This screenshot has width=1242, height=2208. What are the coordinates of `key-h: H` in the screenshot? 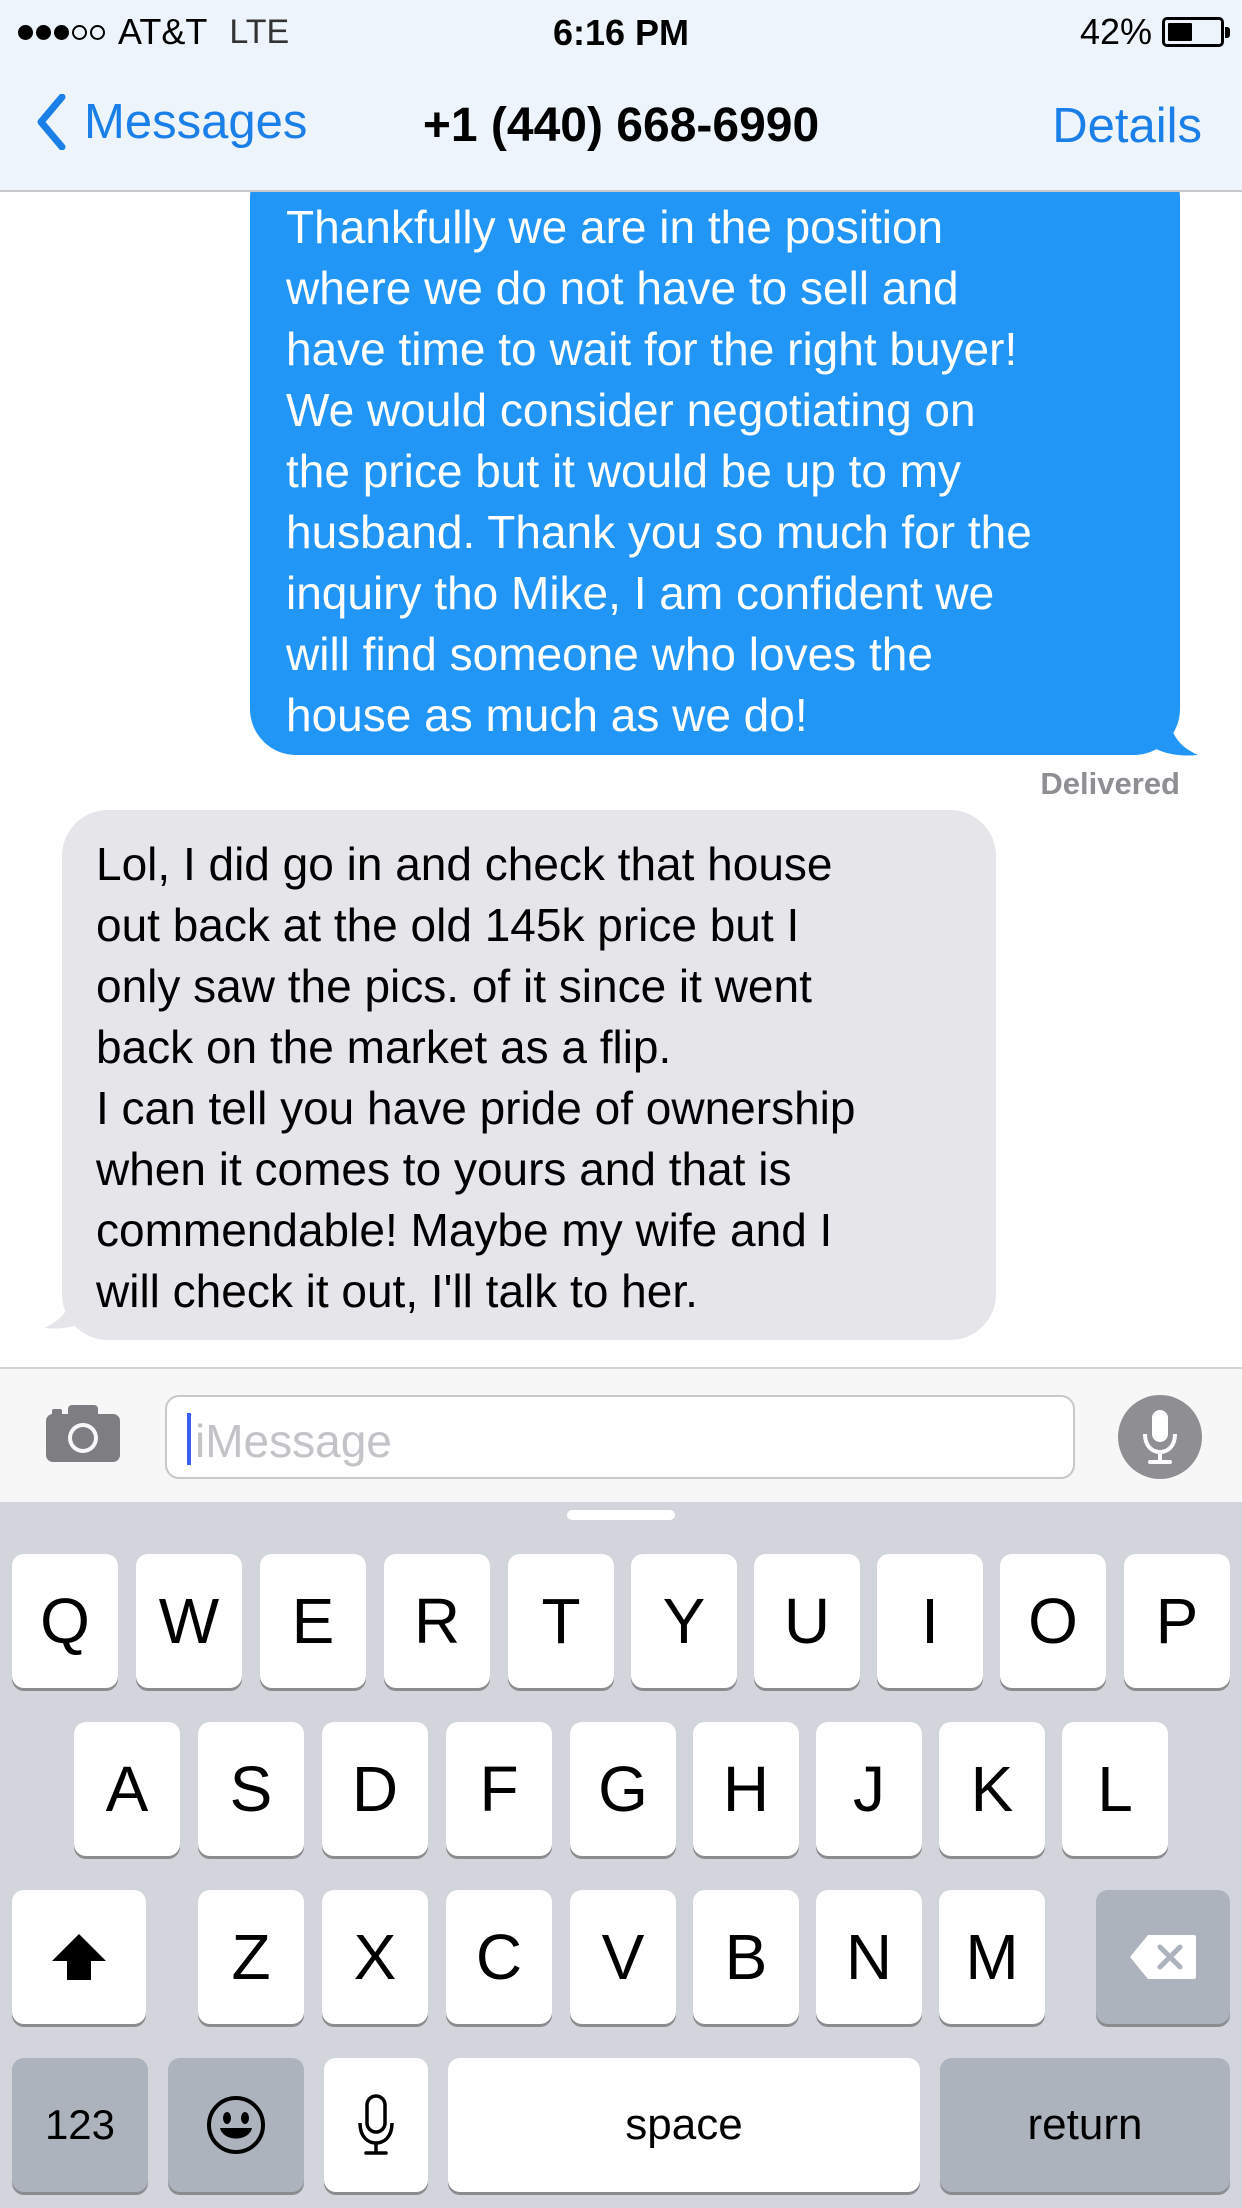 It's located at (746, 1789).